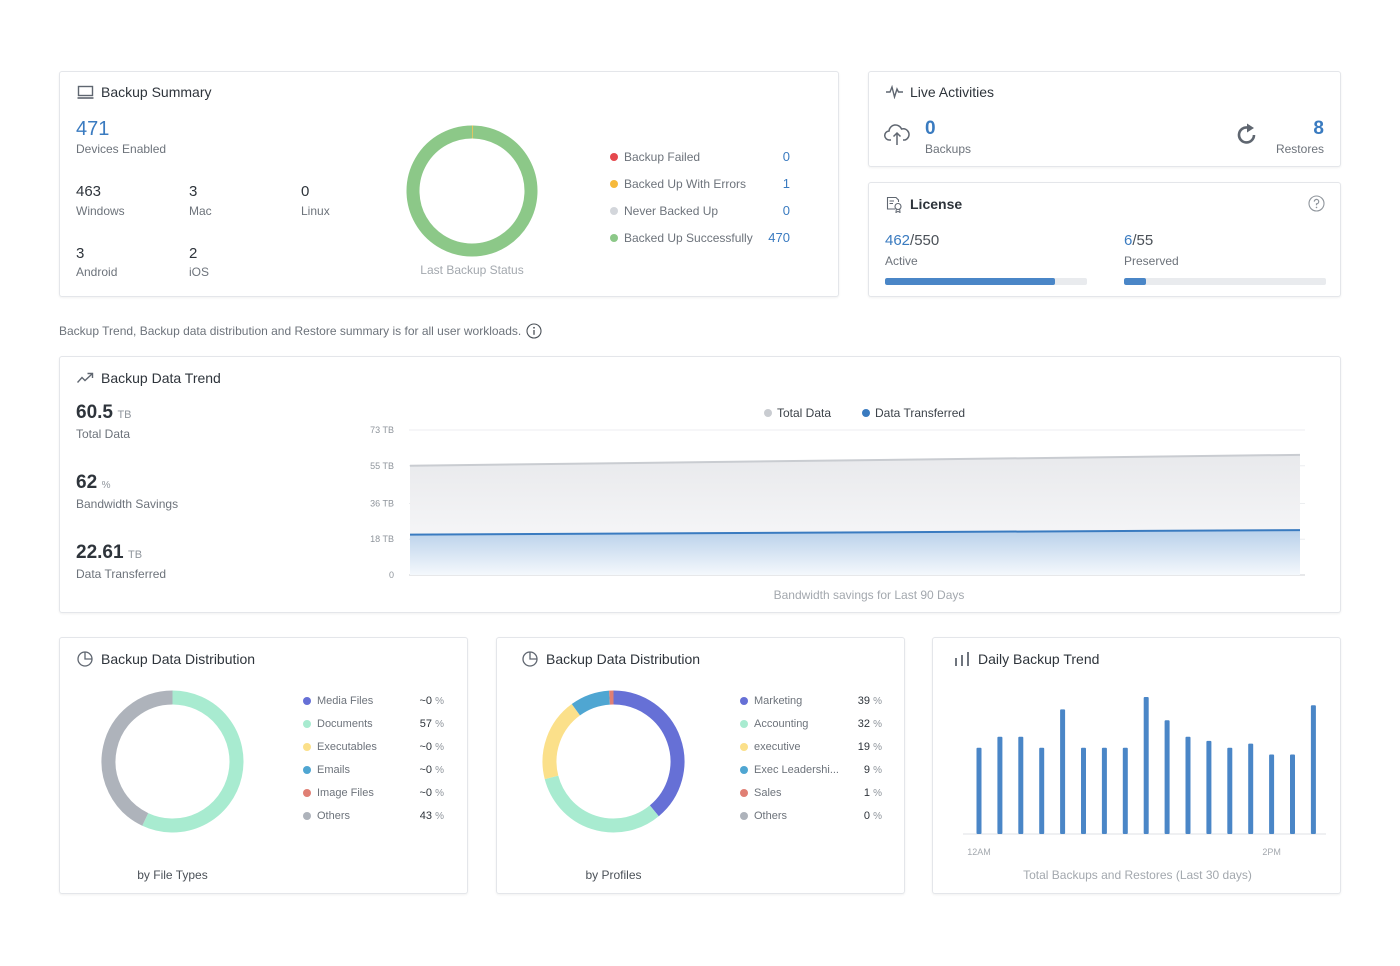  I want to click on legend-percent: 0 %, so click(872, 816).